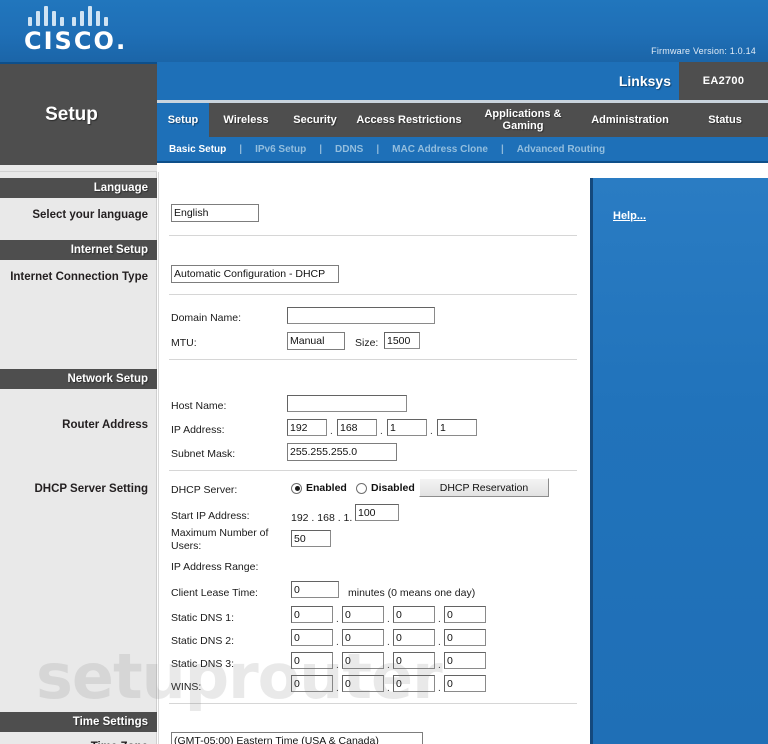 The image size is (768, 744). What do you see at coordinates (198, 430) in the screenshot?
I see `ip-address-label: IP Address:` at bounding box center [198, 430].